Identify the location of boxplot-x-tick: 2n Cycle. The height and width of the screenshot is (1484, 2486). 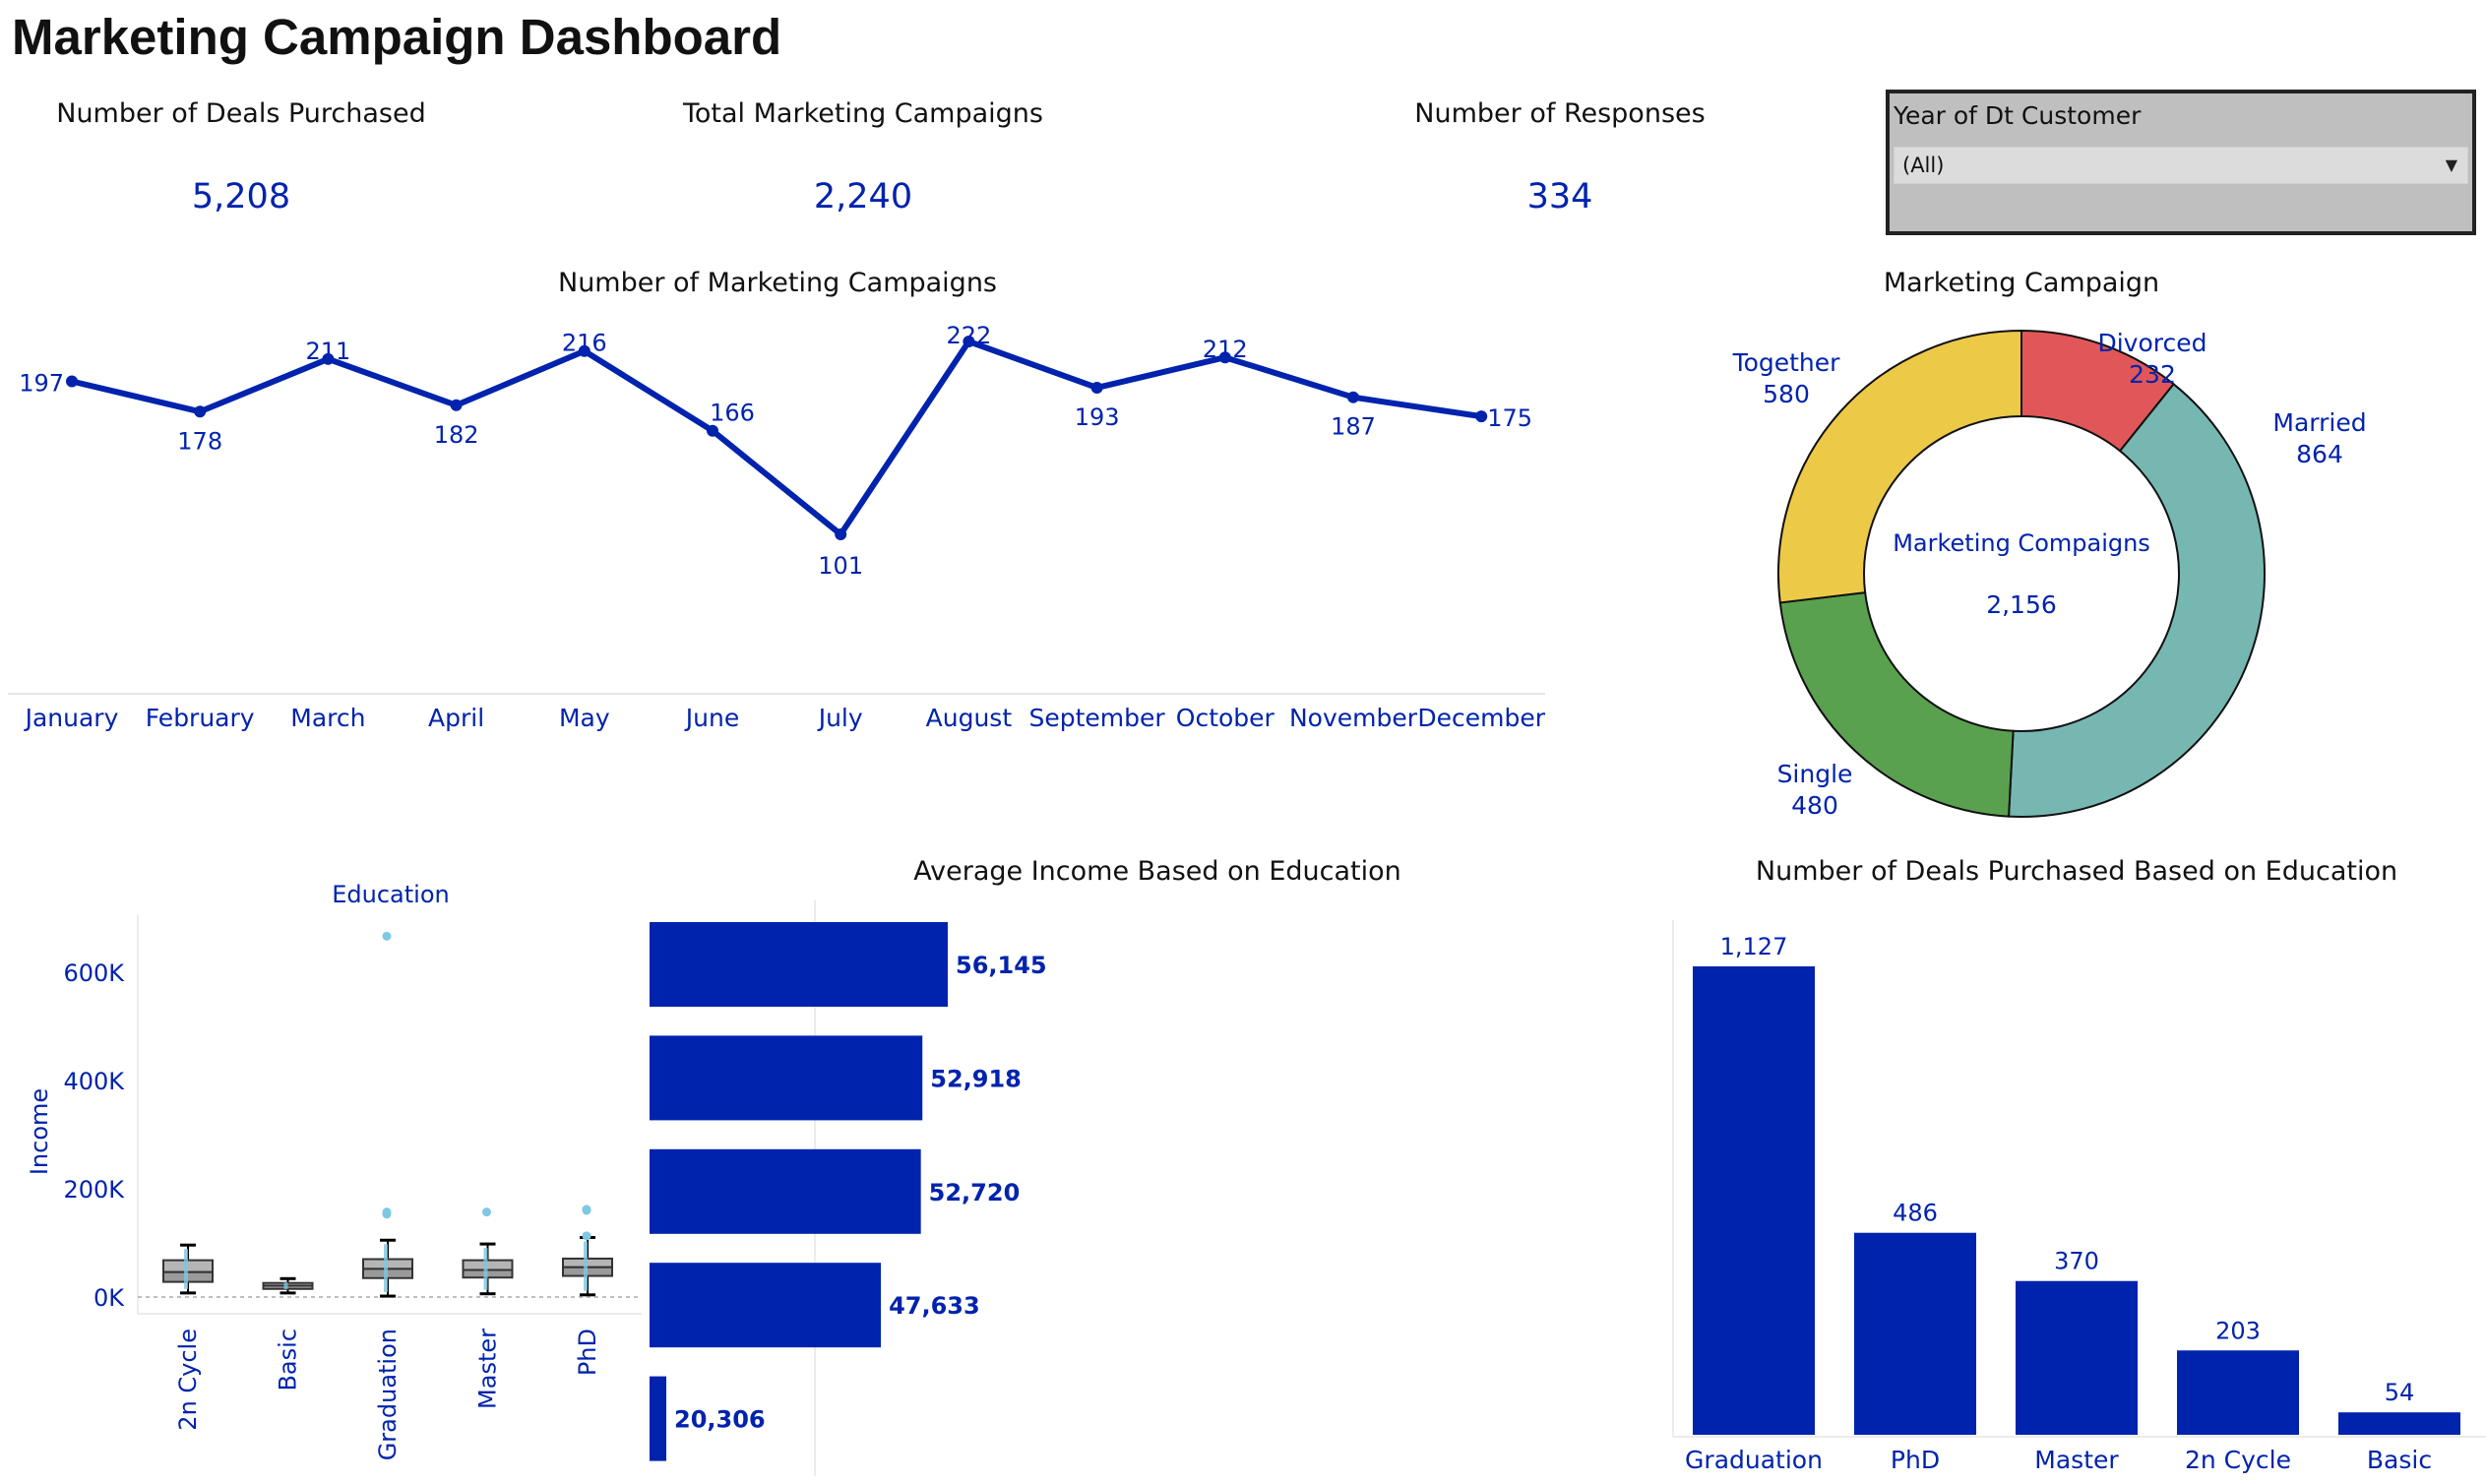
(188, 1380).